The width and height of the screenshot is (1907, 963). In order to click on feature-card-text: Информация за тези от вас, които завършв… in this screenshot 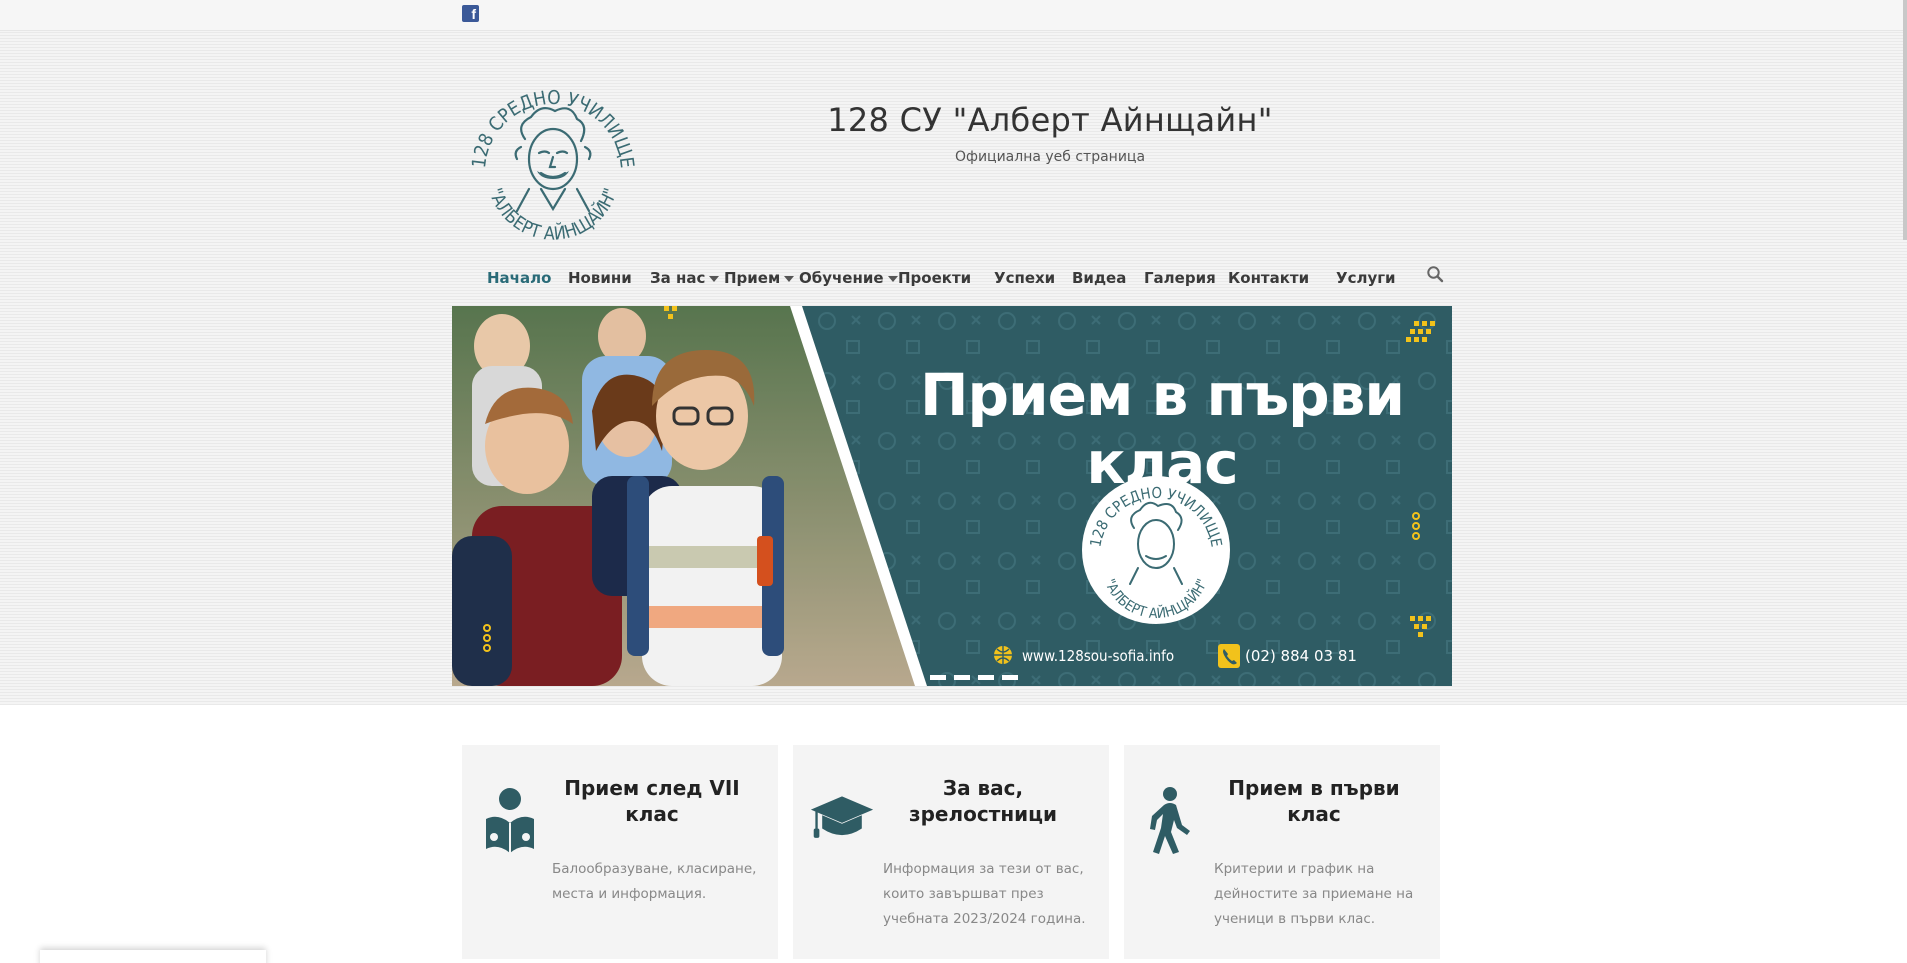, I will do `click(984, 894)`.